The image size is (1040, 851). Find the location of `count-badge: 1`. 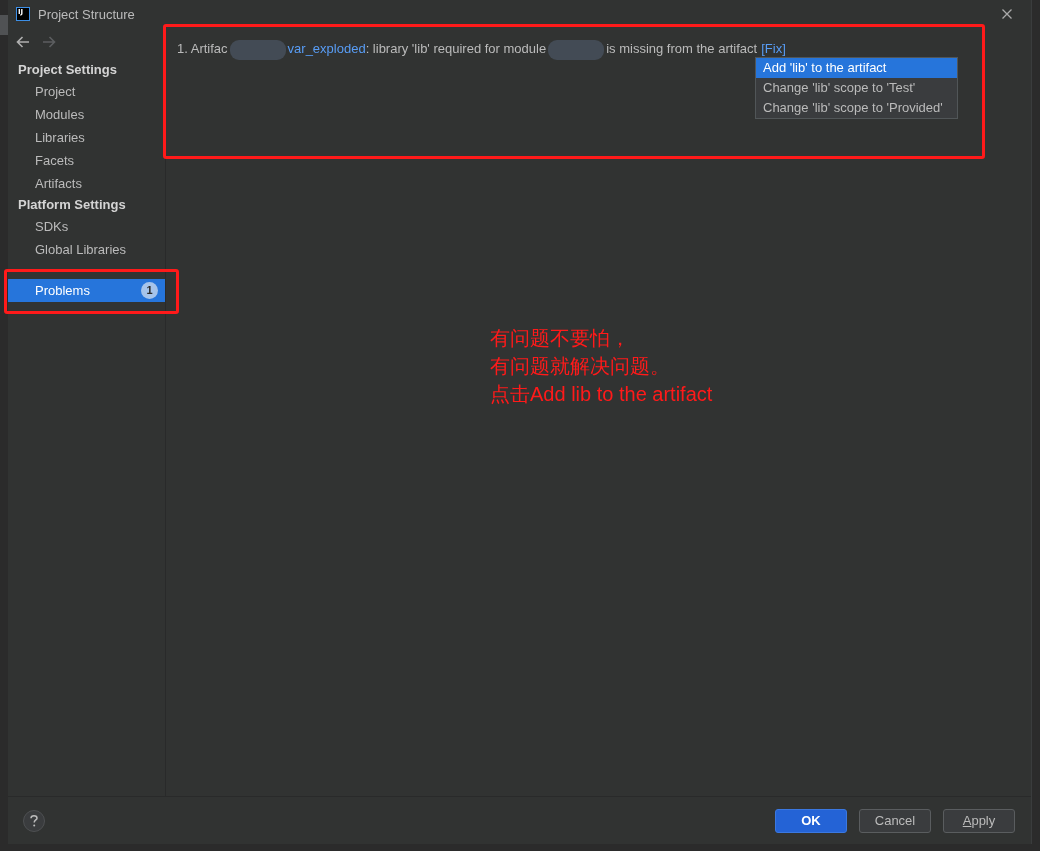

count-badge: 1 is located at coordinates (149, 290).